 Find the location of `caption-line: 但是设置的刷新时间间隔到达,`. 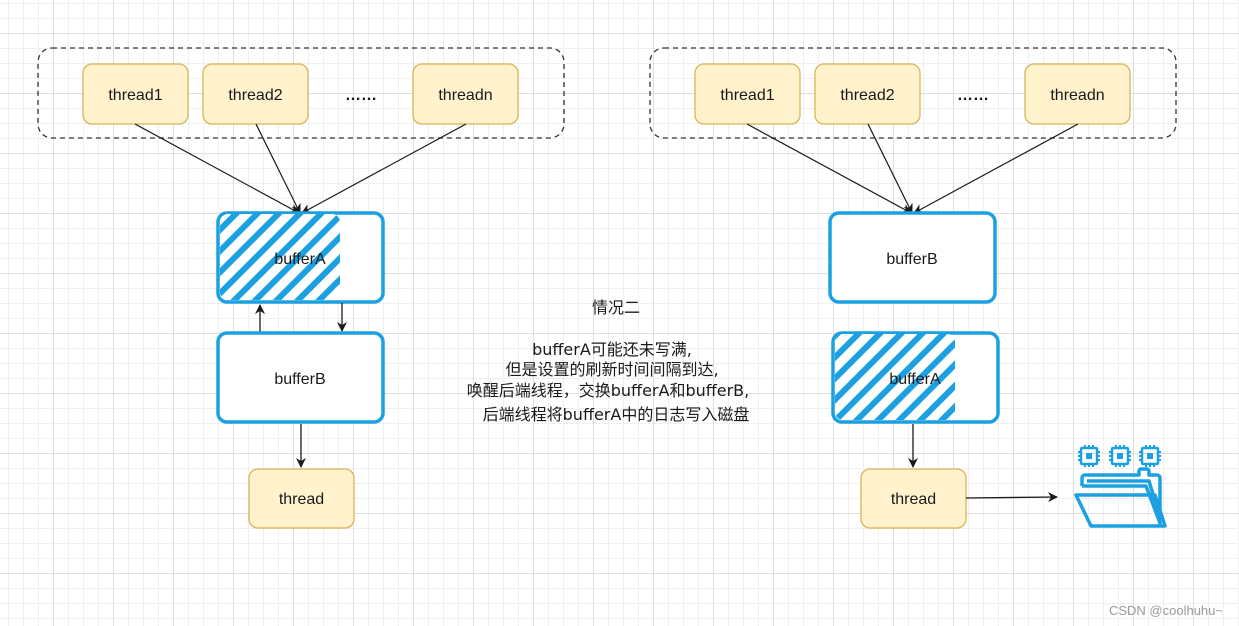

caption-line: 但是设置的刷新时间间隔到达, is located at coordinates (611, 369).